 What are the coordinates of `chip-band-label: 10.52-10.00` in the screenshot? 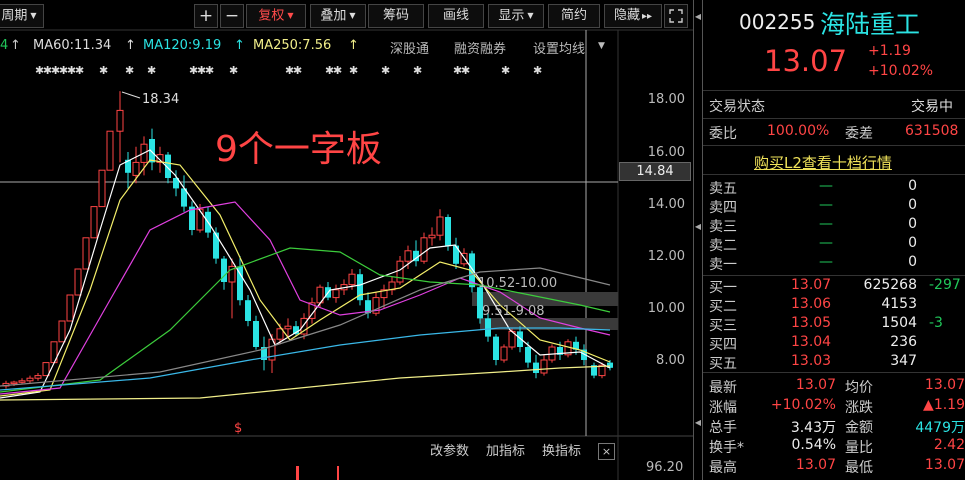 It's located at (518, 283).